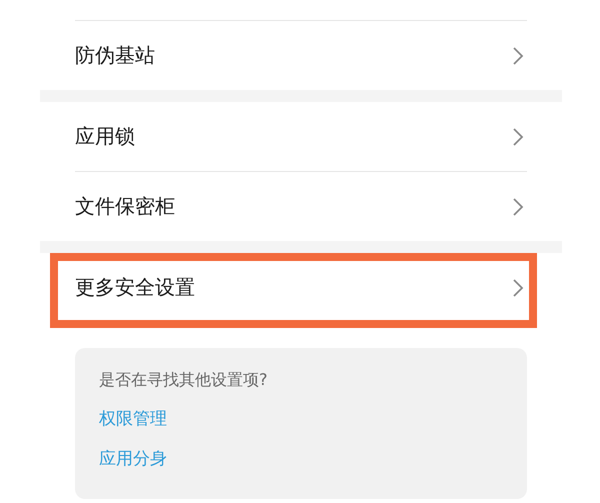 This screenshot has width=600, height=503. What do you see at coordinates (105, 136) in the screenshot?
I see `row-label: 应用锁` at bounding box center [105, 136].